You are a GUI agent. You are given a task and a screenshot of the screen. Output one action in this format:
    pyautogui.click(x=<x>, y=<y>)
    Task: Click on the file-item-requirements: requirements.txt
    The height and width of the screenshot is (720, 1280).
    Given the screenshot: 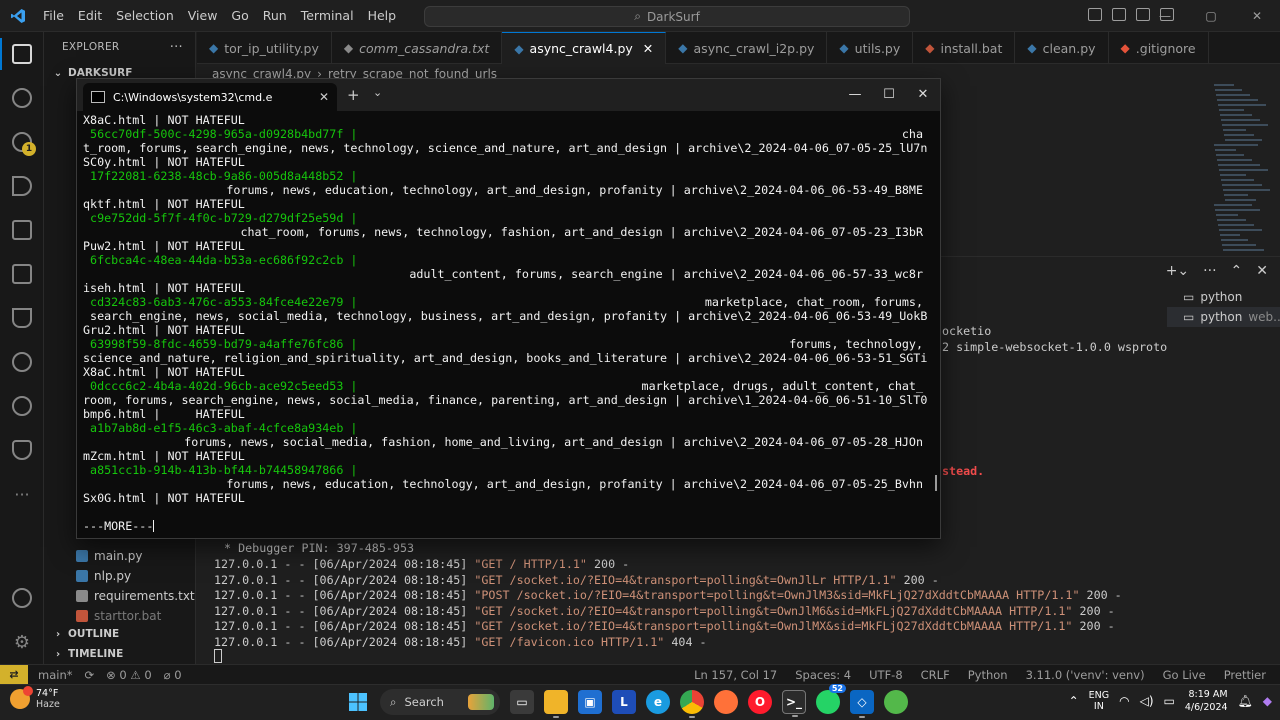 What is the action you would take?
    pyautogui.click(x=120, y=596)
    